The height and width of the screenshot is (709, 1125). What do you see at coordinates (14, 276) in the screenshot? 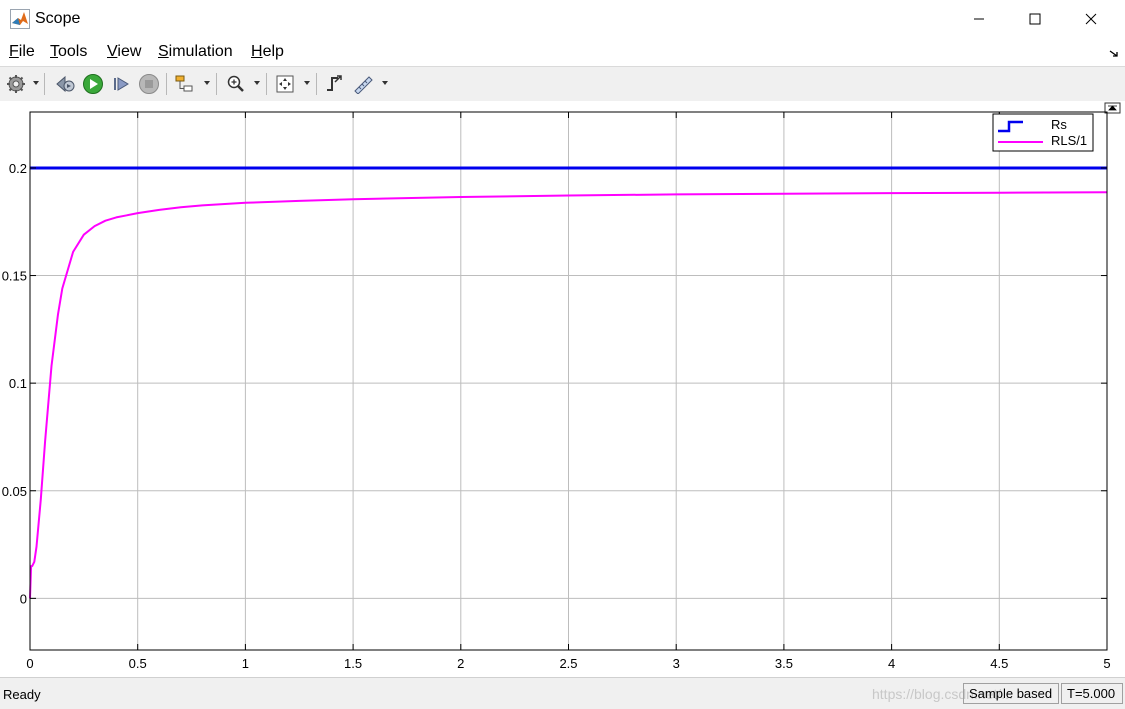
I see `y-tick-label: 0.15` at bounding box center [14, 276].